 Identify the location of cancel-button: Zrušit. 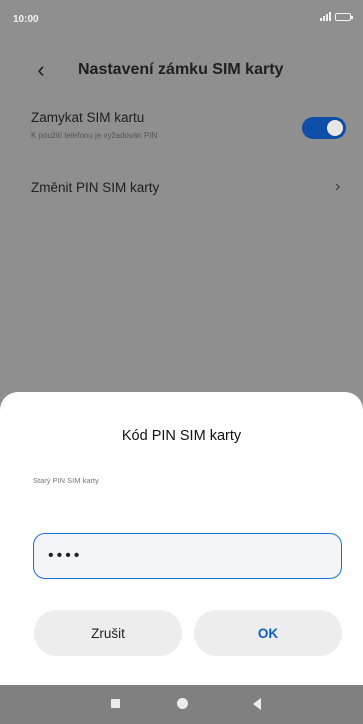
(108, 633).